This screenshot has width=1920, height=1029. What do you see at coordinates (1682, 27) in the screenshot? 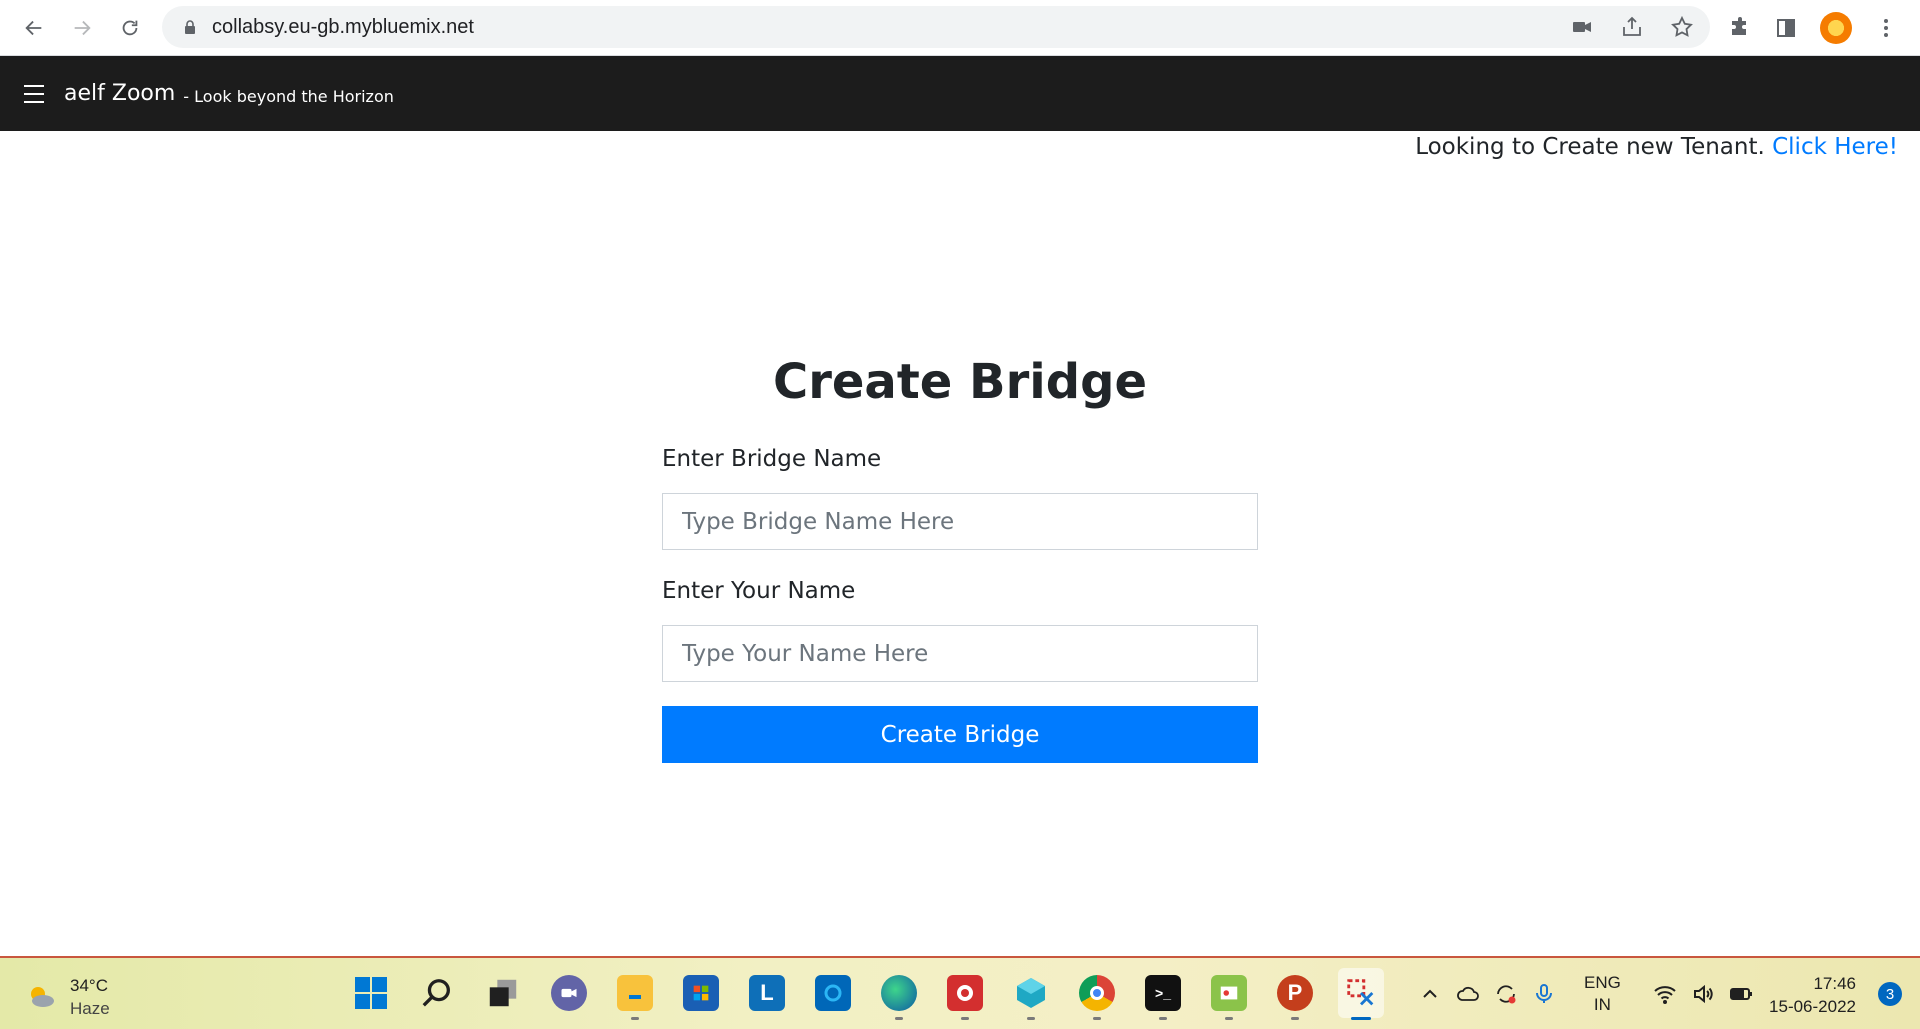
I see `bookmark-star-icon` at bounding box center [1682, 27].